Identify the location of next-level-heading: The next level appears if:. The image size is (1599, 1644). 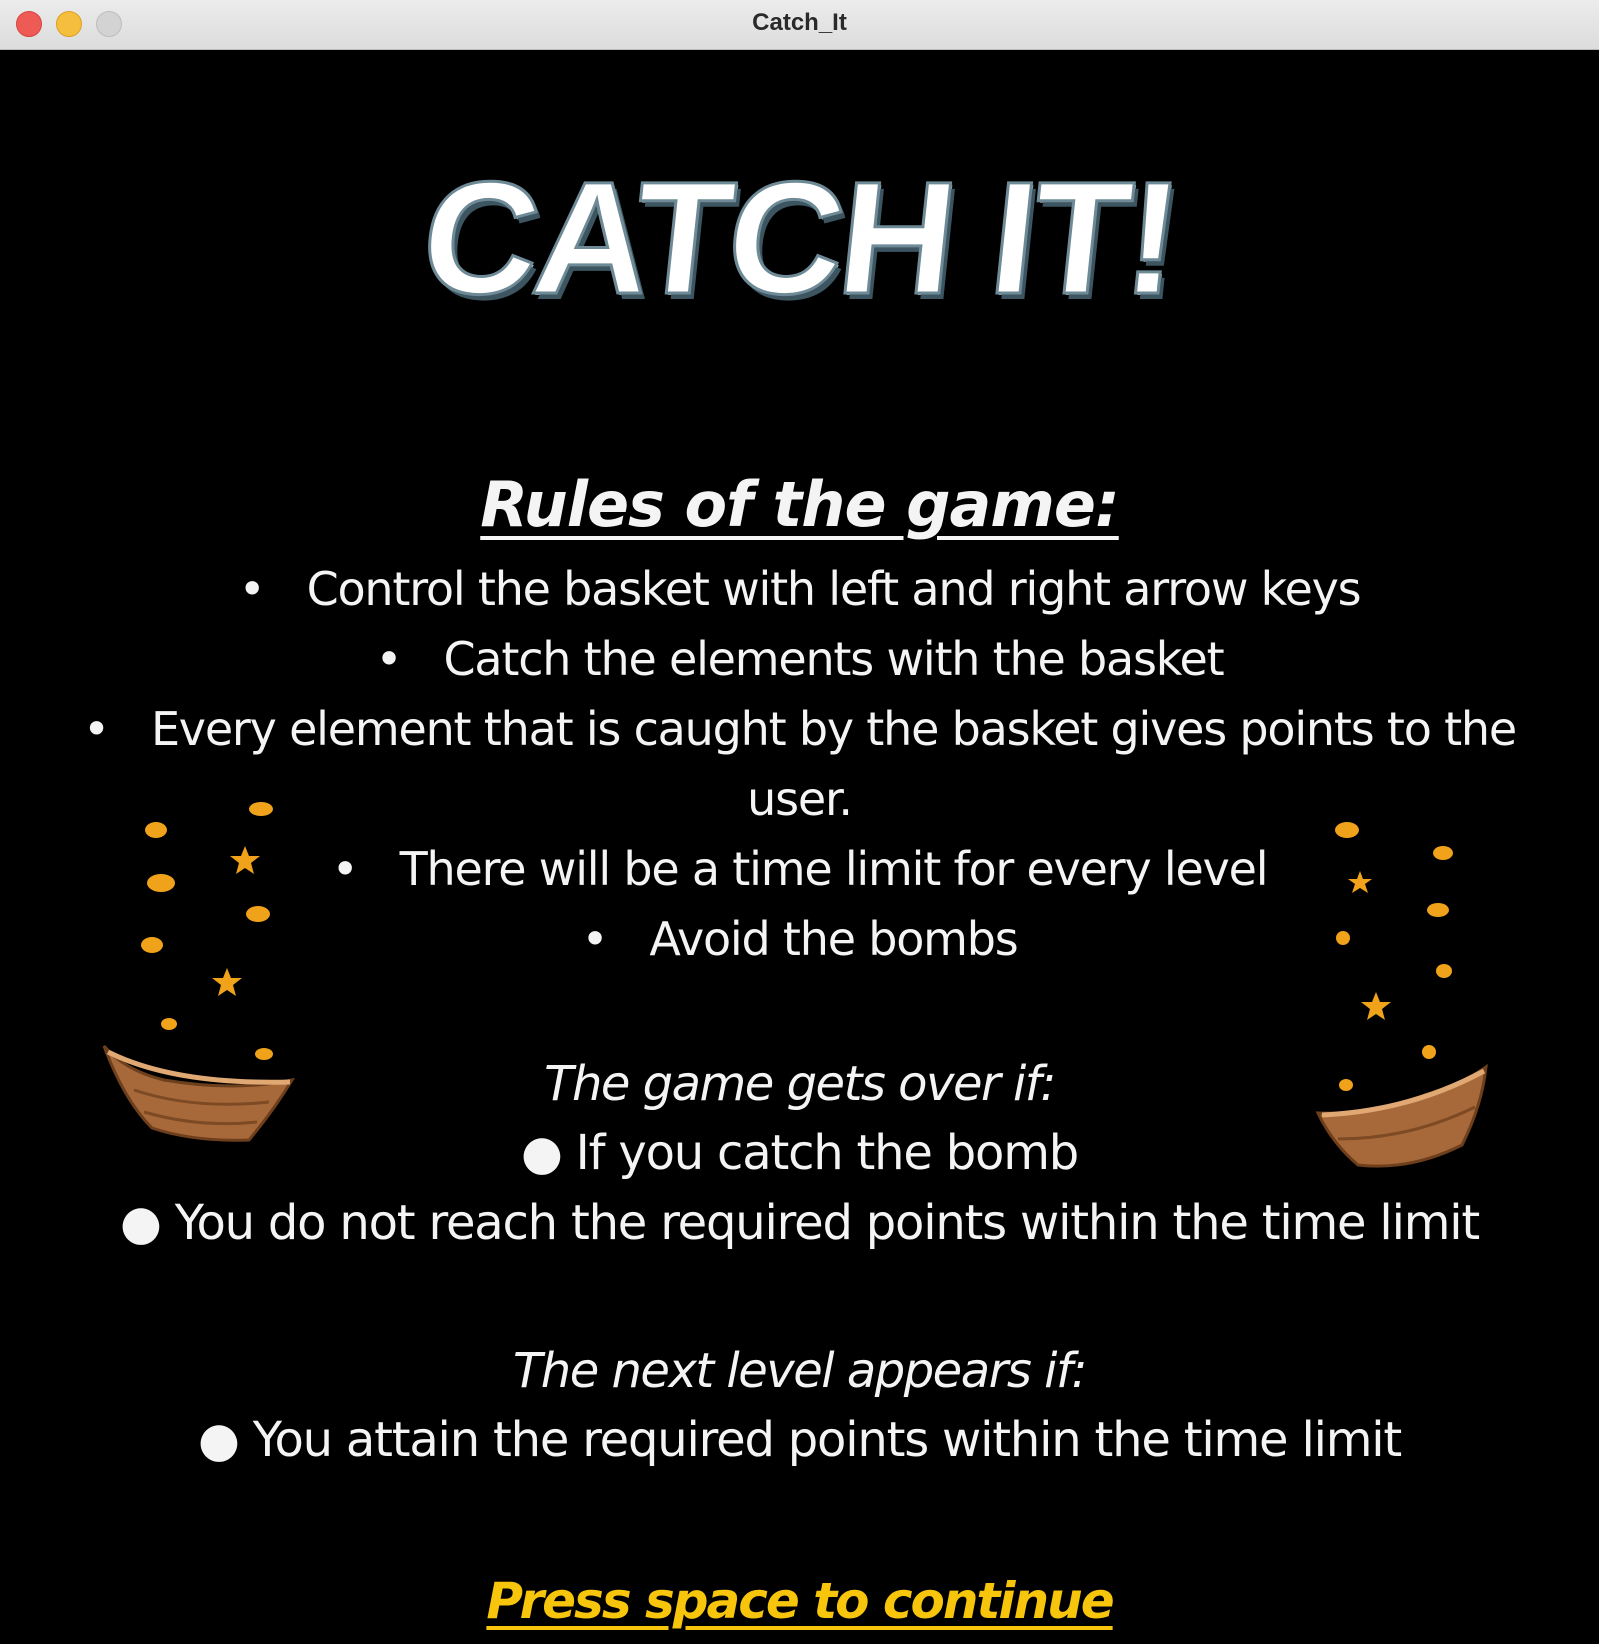
(800, 1371).